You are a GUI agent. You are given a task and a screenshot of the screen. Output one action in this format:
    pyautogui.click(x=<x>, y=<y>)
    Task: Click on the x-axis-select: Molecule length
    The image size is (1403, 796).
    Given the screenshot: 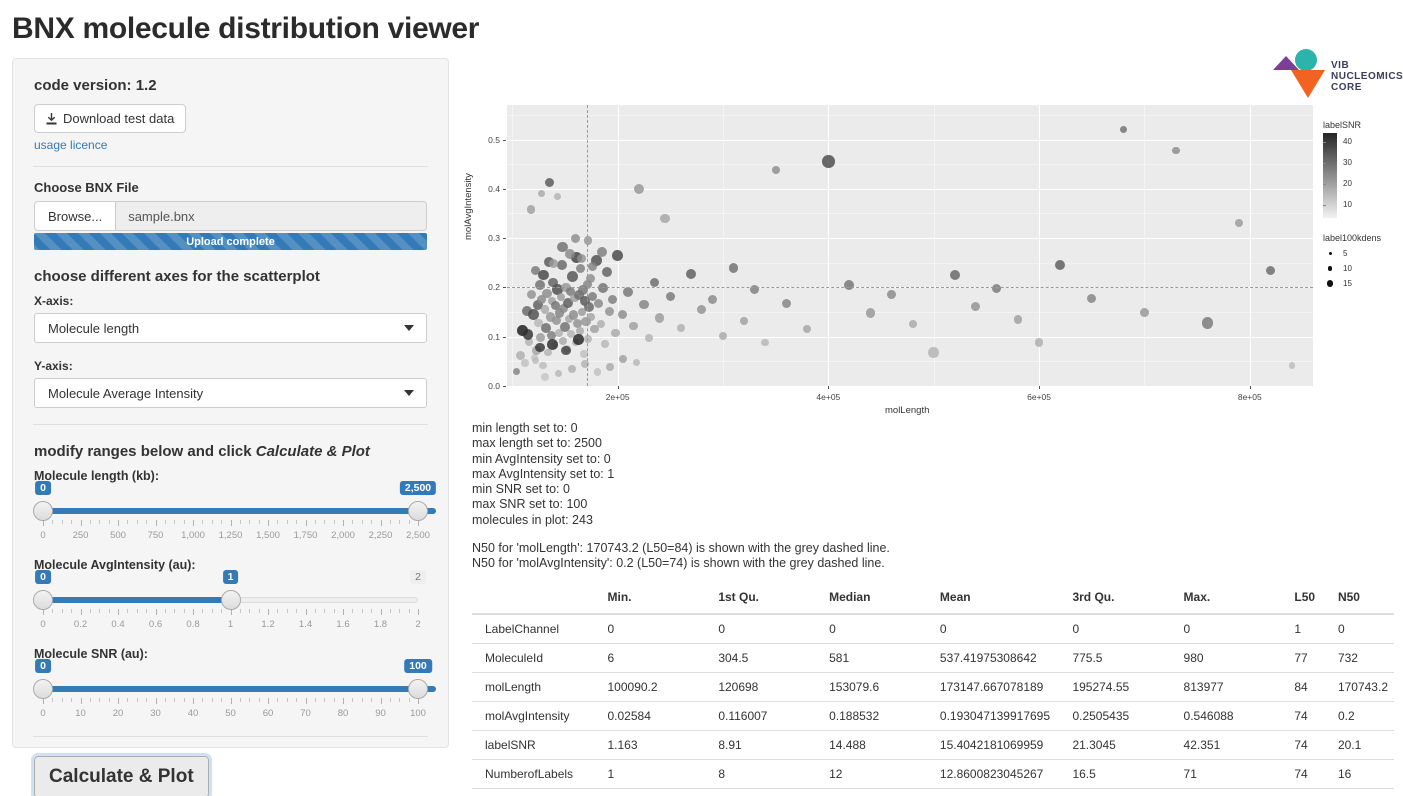 What is the action you would take?
    pyautogui.click(x=230, y=328)
    